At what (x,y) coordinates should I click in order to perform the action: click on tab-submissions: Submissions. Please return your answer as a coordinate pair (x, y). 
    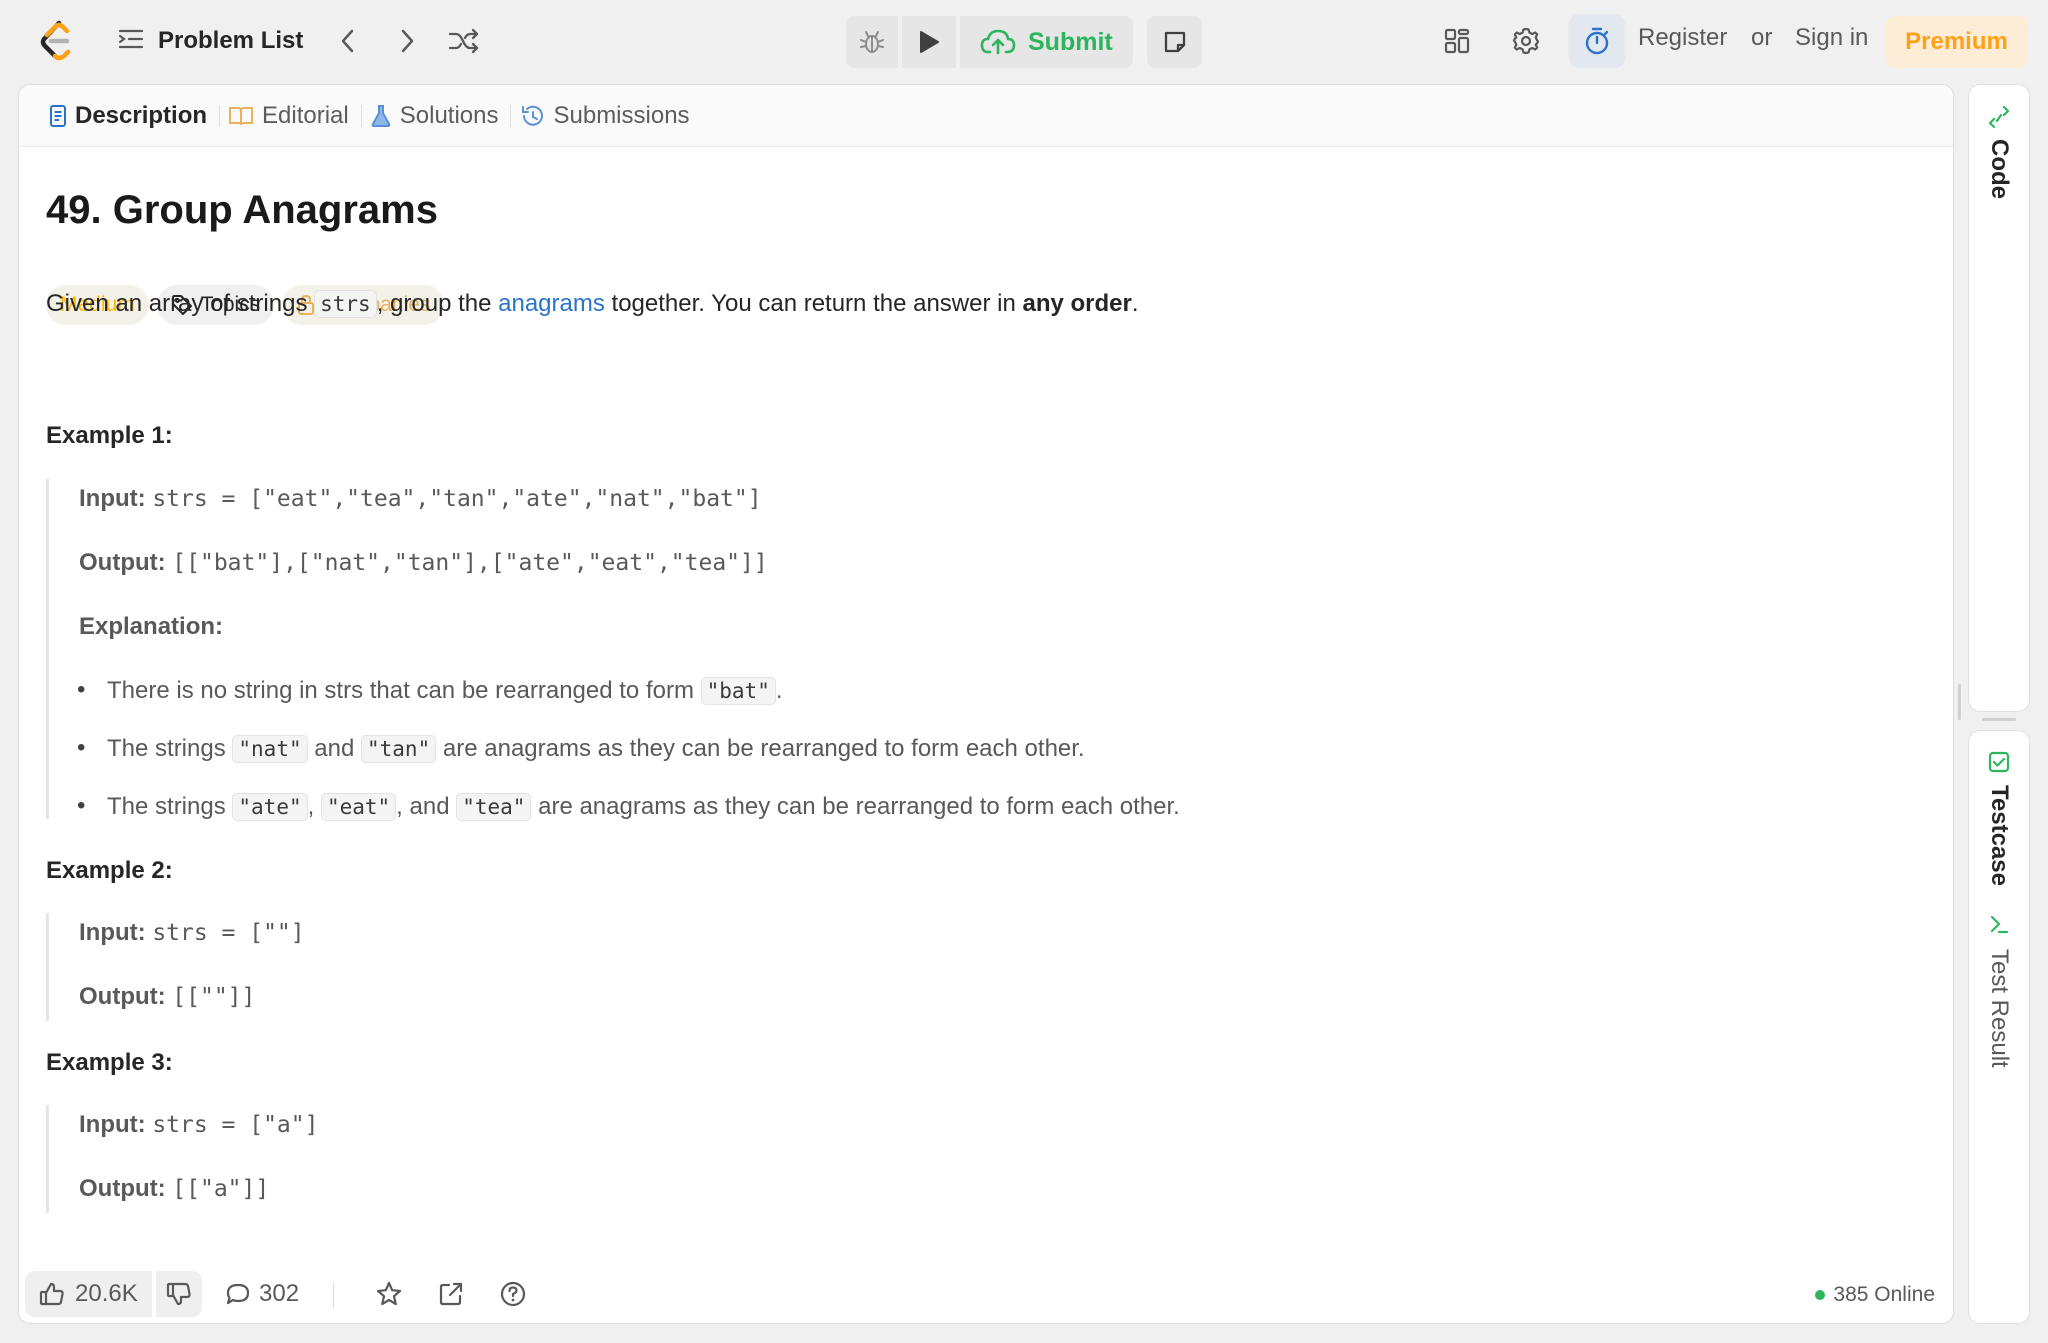
    Looking at the image, I should click on (606, 116).